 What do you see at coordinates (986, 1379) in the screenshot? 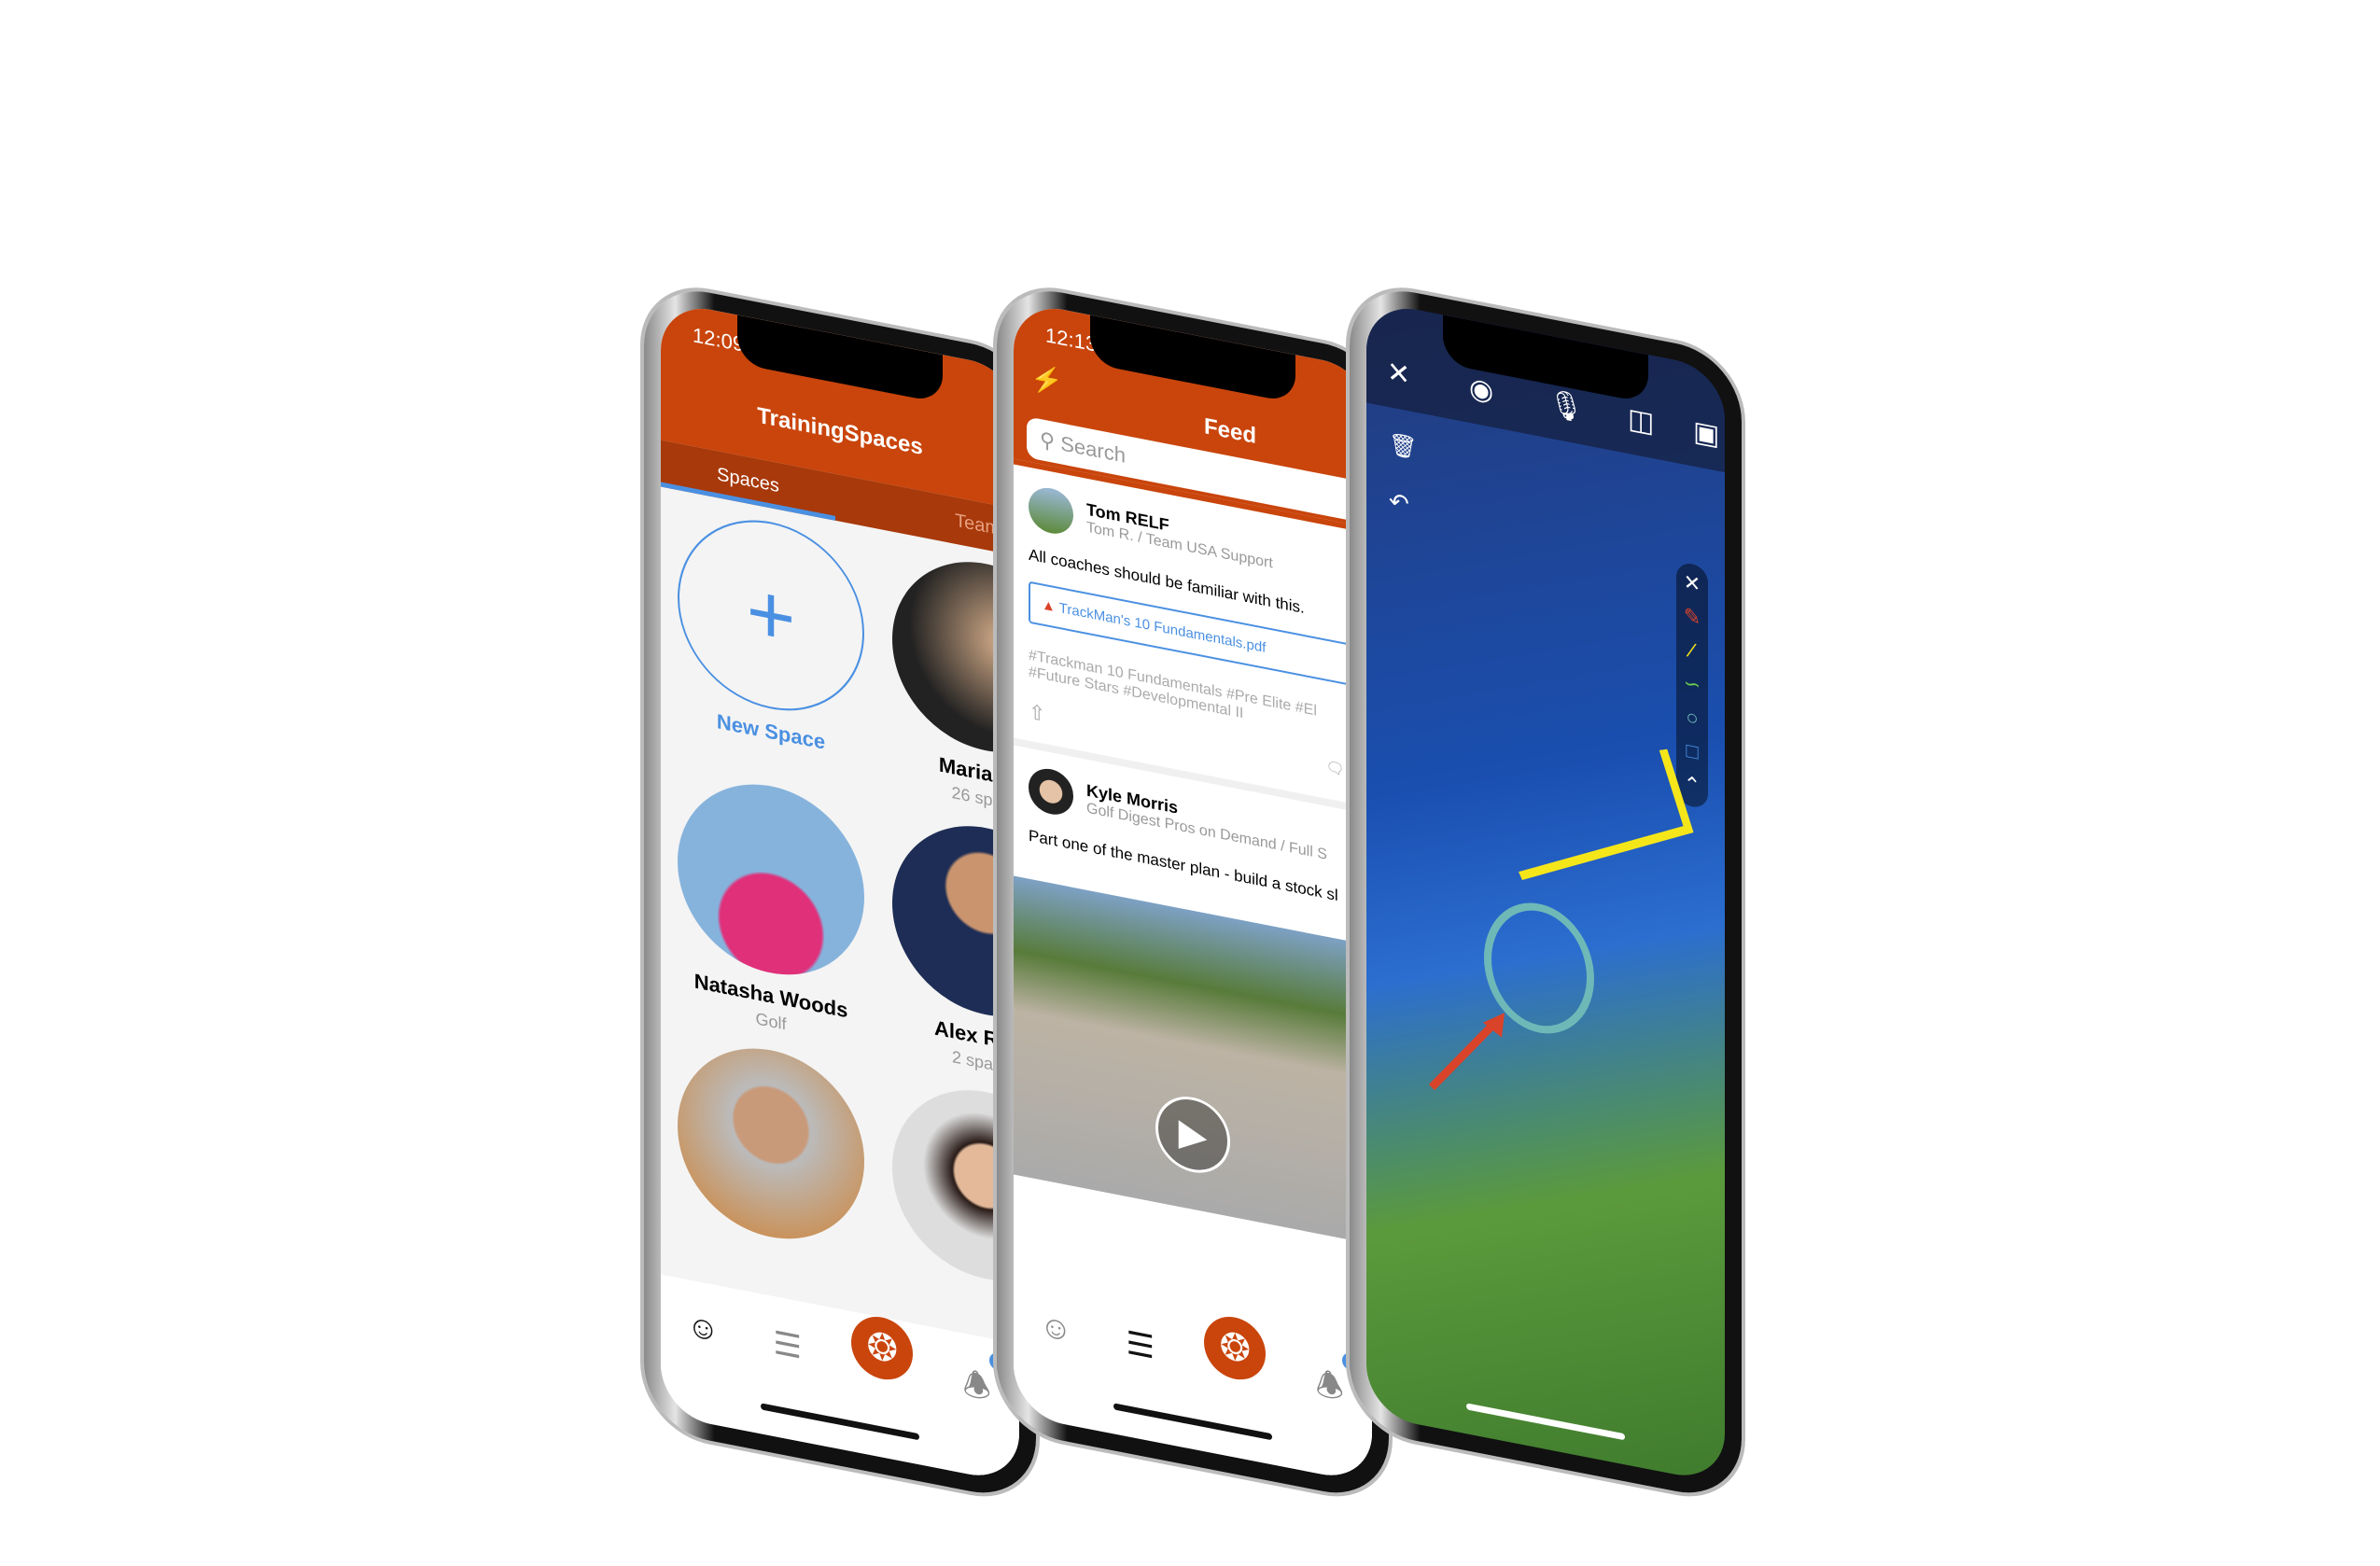
I see `bell-icon: 🕭45` at bounding box center [986, 1379].